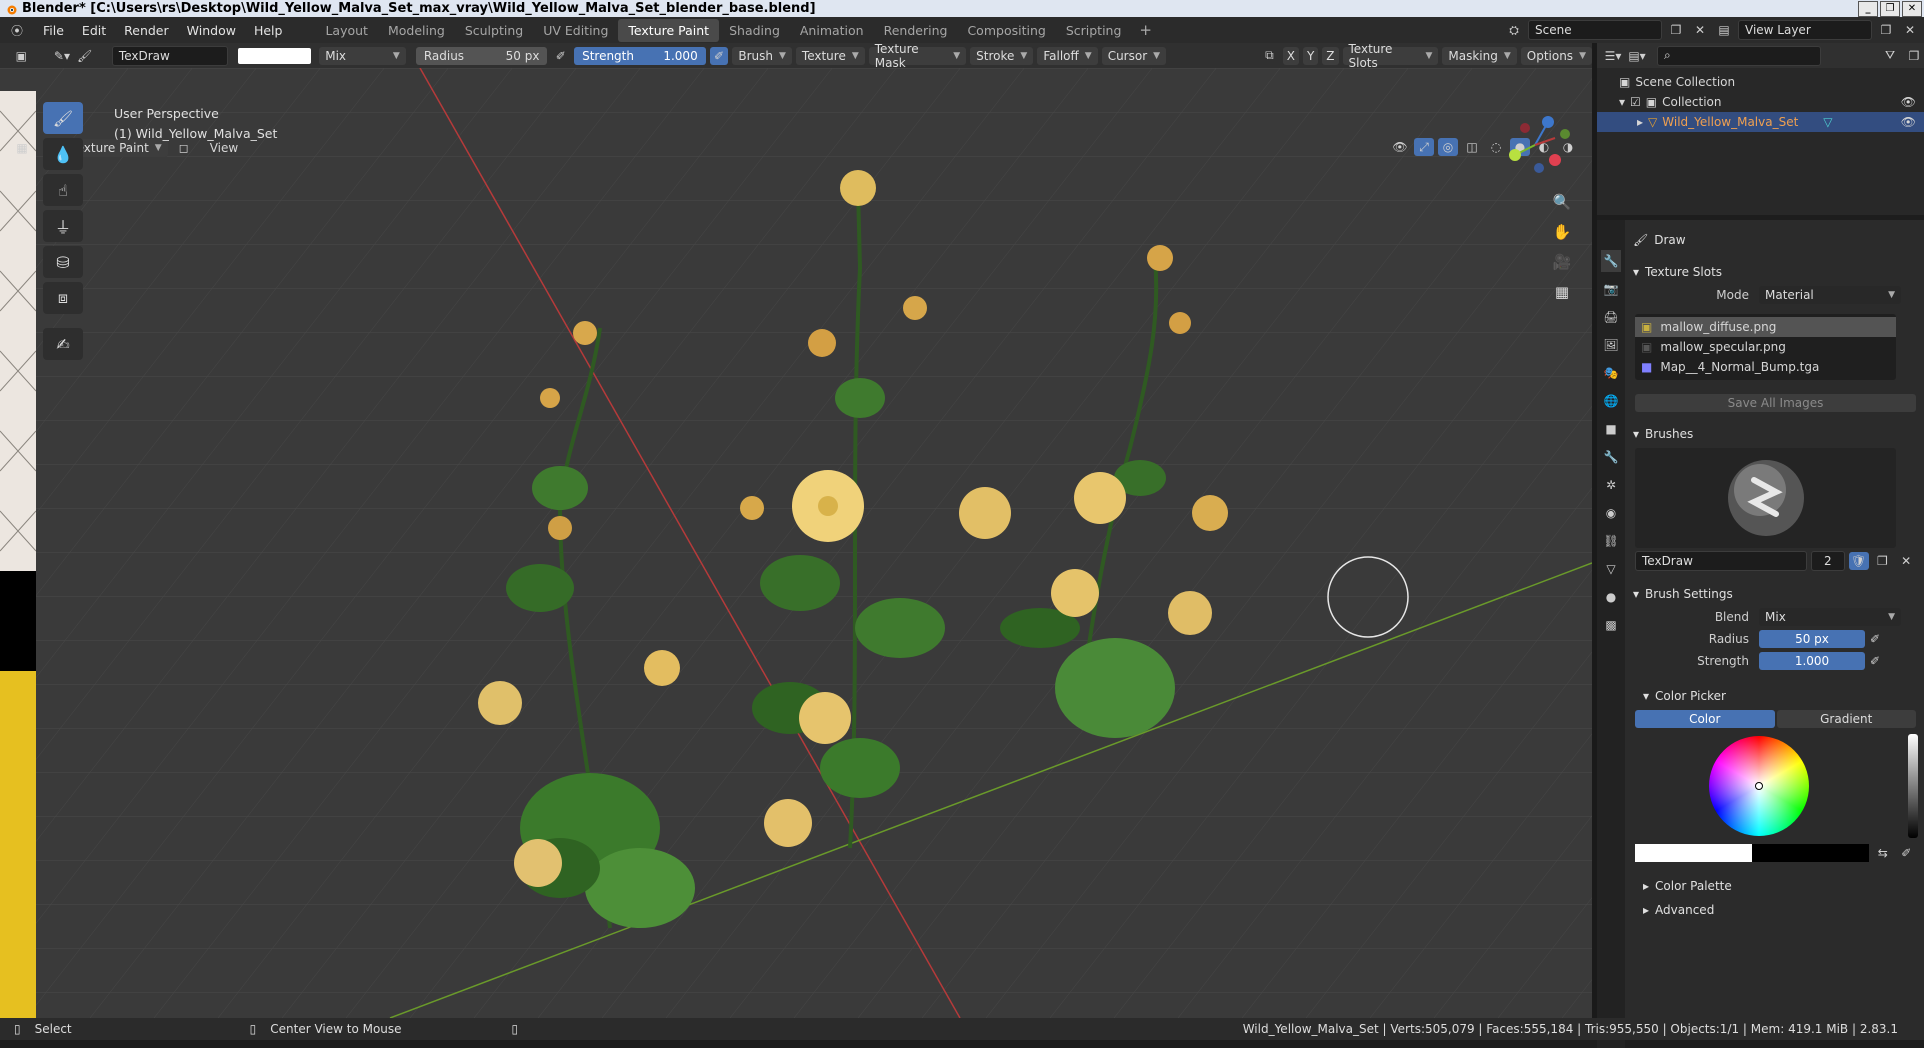 The width and height of the screenshot is (1924, 1048). I want to click on close-button: ✕, so click(1912, 9).